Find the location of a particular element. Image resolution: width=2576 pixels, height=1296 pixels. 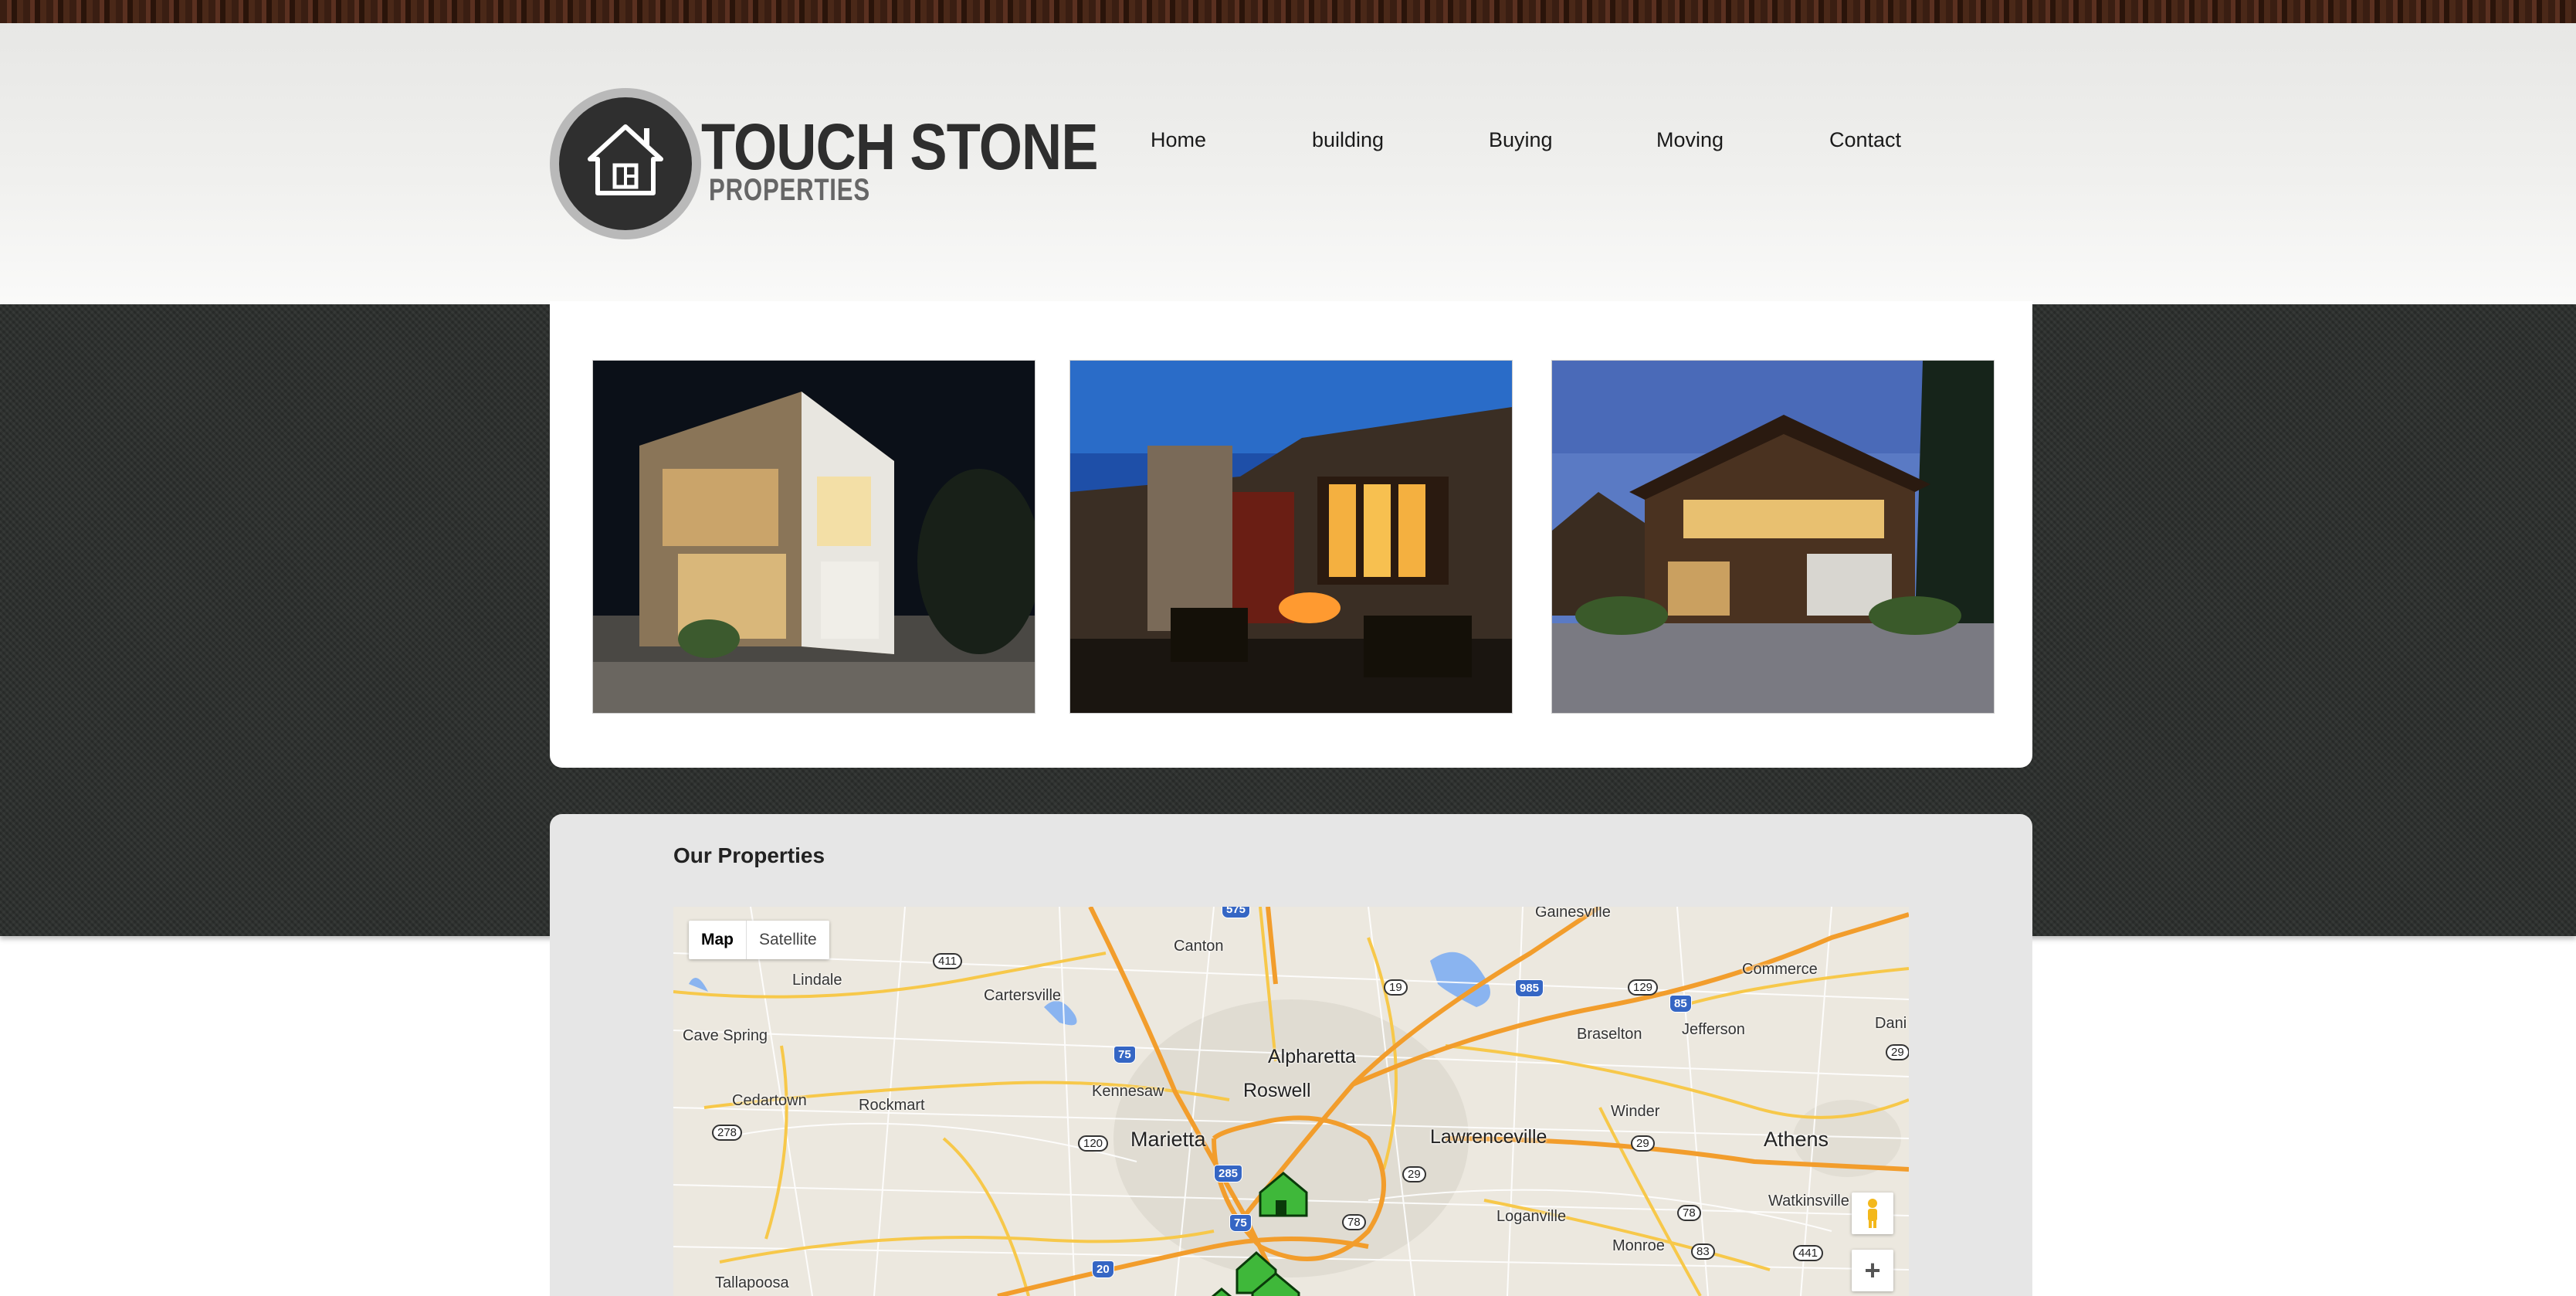

highway-marker-120: 120 is located at coordinates (1093, 1143).